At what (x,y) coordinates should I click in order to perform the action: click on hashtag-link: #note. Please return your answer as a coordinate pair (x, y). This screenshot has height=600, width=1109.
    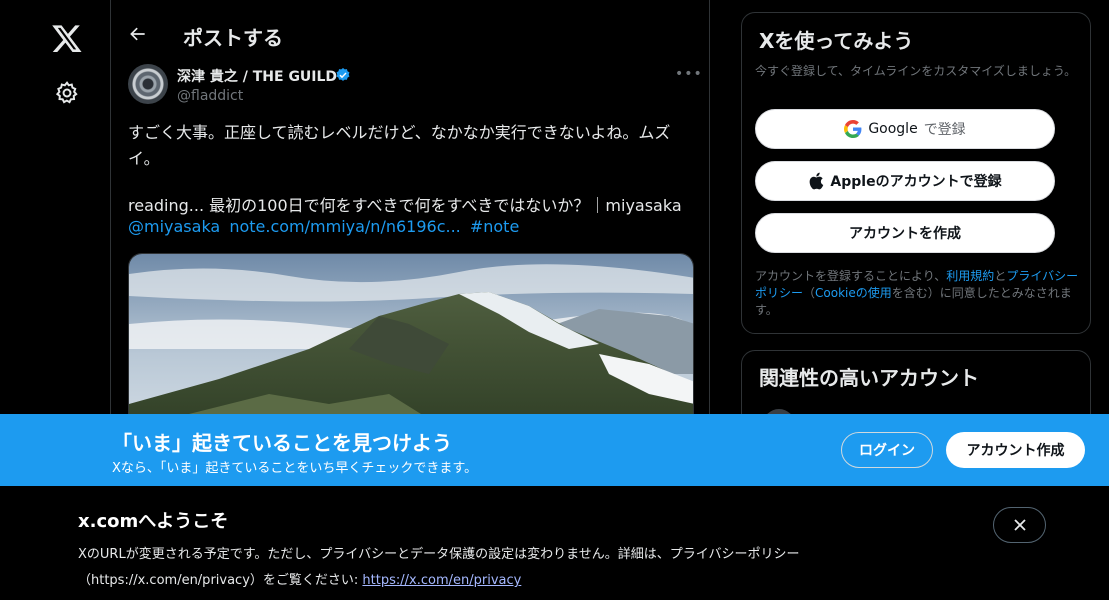
    Looking at the image, I should click on (494, 226).